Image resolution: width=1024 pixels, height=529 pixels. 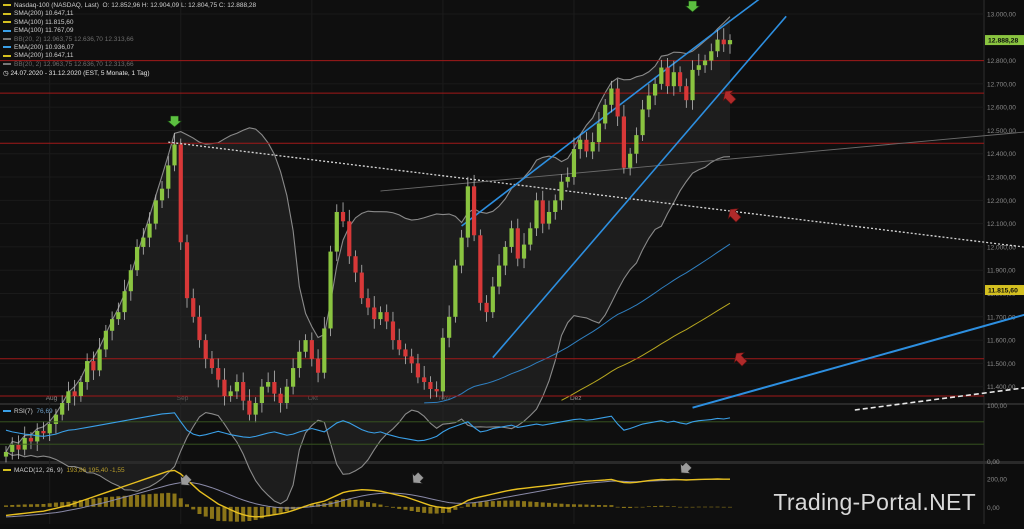 I want to click on y-tick-label: 12.700,00, so click(x=1001, y=84).